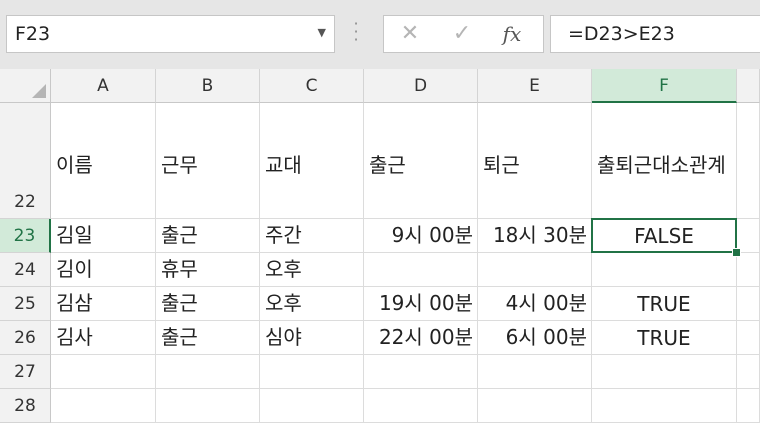 The height and width of the screenshot is (423, 760). I want to click on formula-input: =D23>E23, so click(655, 34).